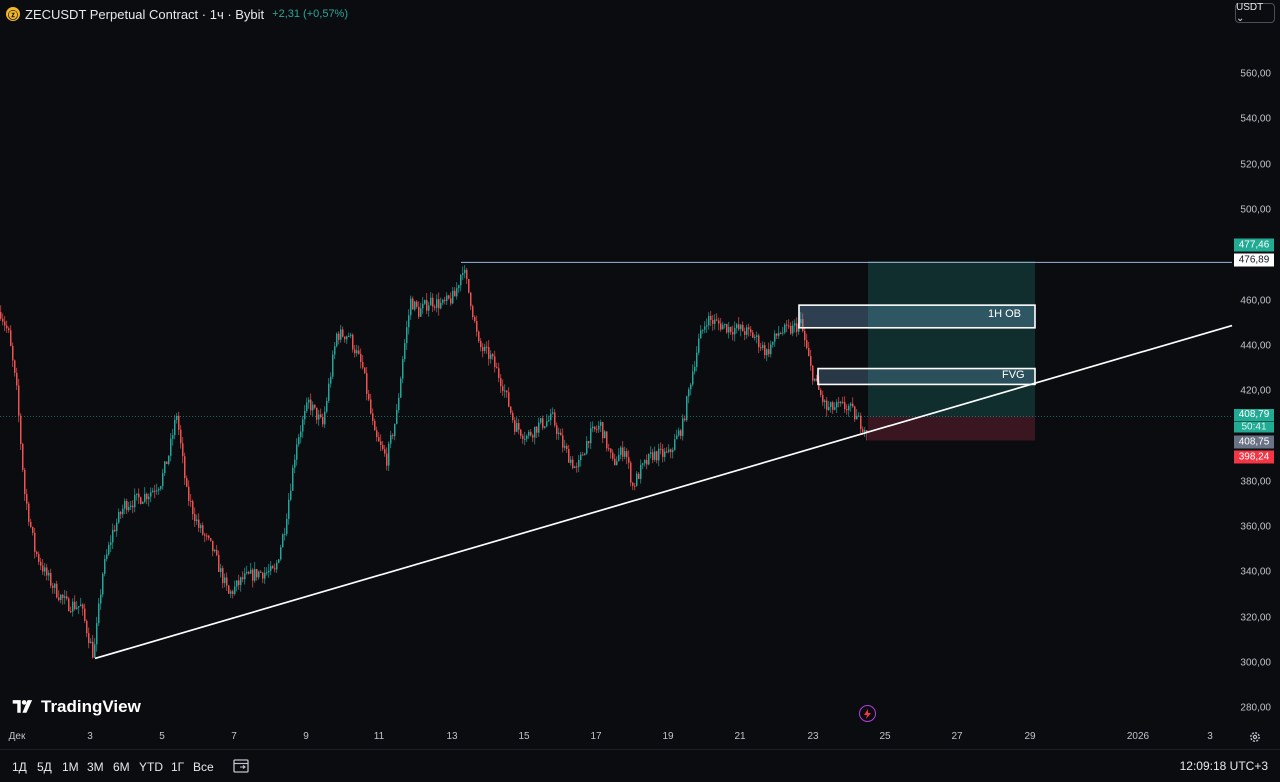 The image size is (1280, 782). Describe the element at coordinates (203, 767) in the screenshot. I see `timeframe-button: Все` at that location.